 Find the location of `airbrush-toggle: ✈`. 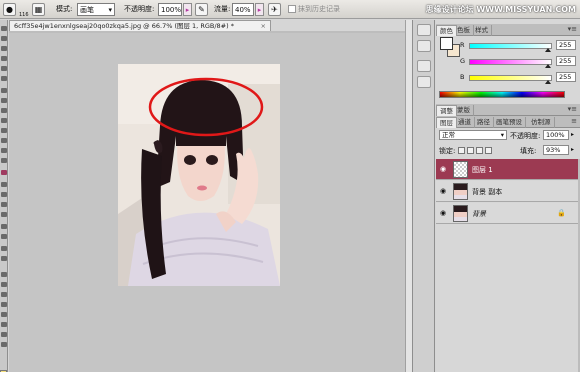

airbrush-toggle: ✈ is located at coordinates (274, 9).